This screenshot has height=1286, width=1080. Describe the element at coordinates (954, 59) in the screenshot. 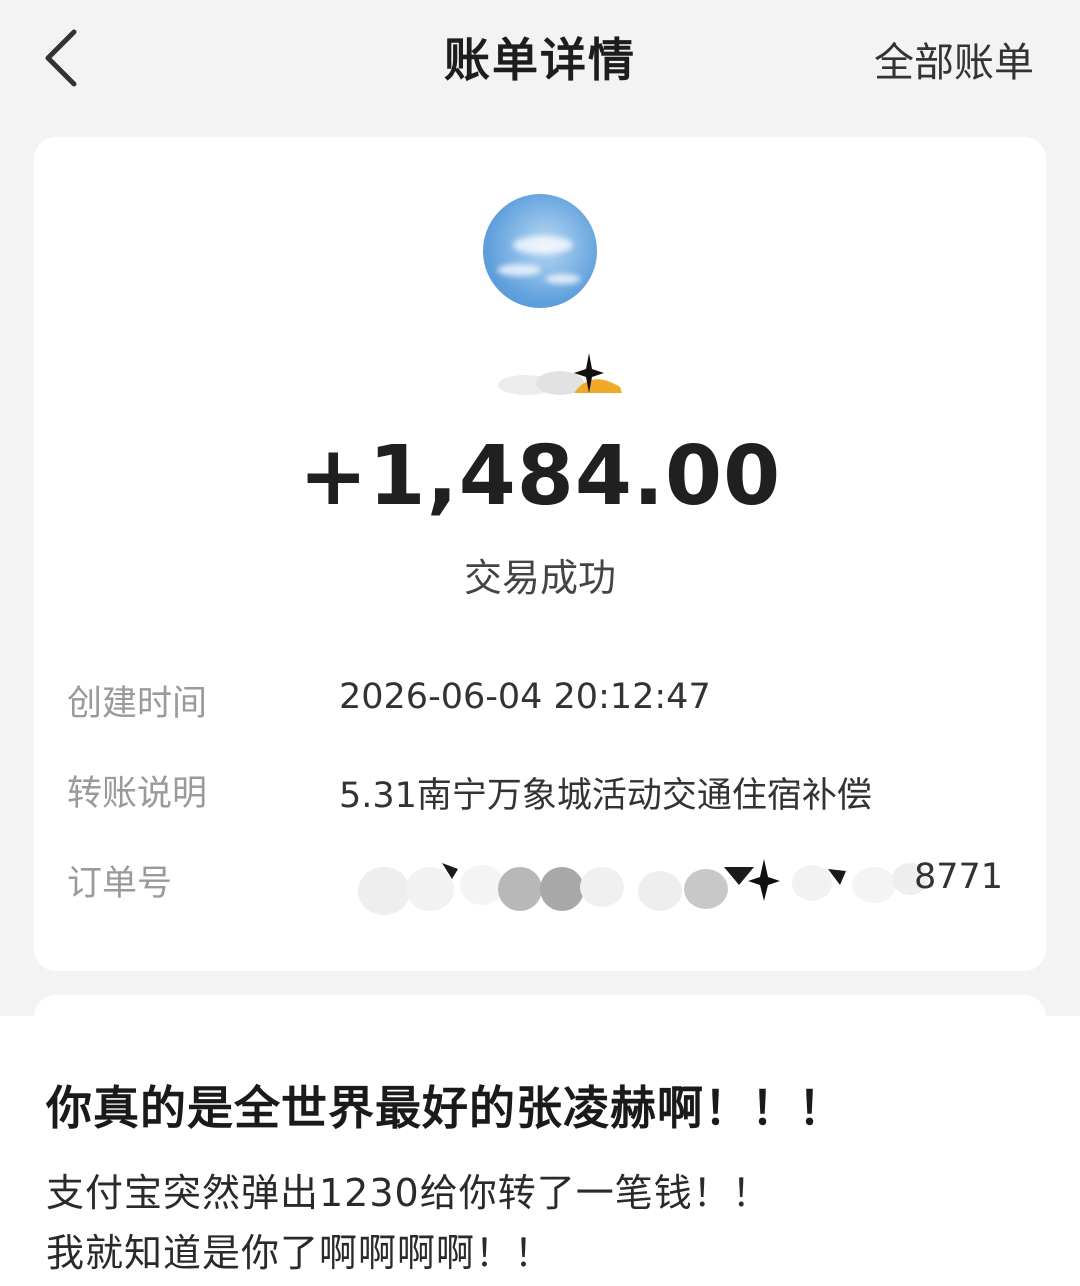

I see `all-bills-link: 全部账单` at that location.